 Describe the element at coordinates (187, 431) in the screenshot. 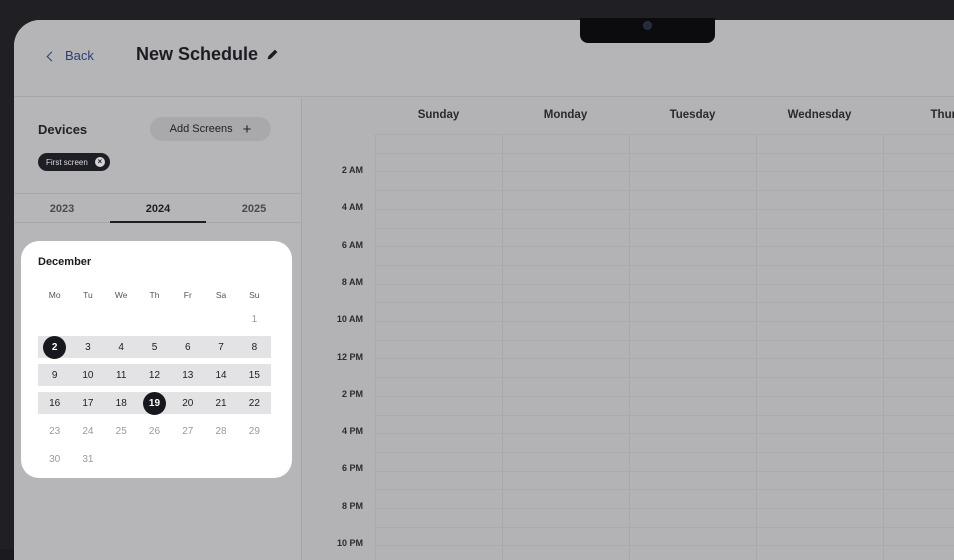

I see `calendar-day: 27` at that location.